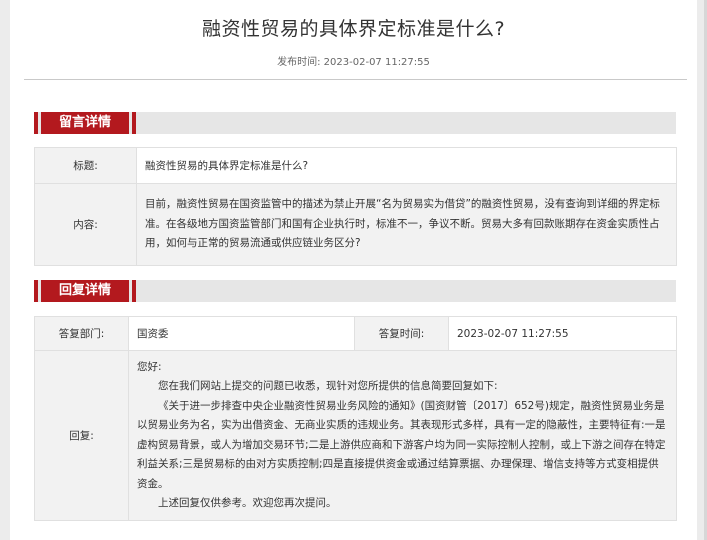 The width and height of the screenshot is (707, 540). I want to click on reply-greeting: 您好:, so click(149, 366).